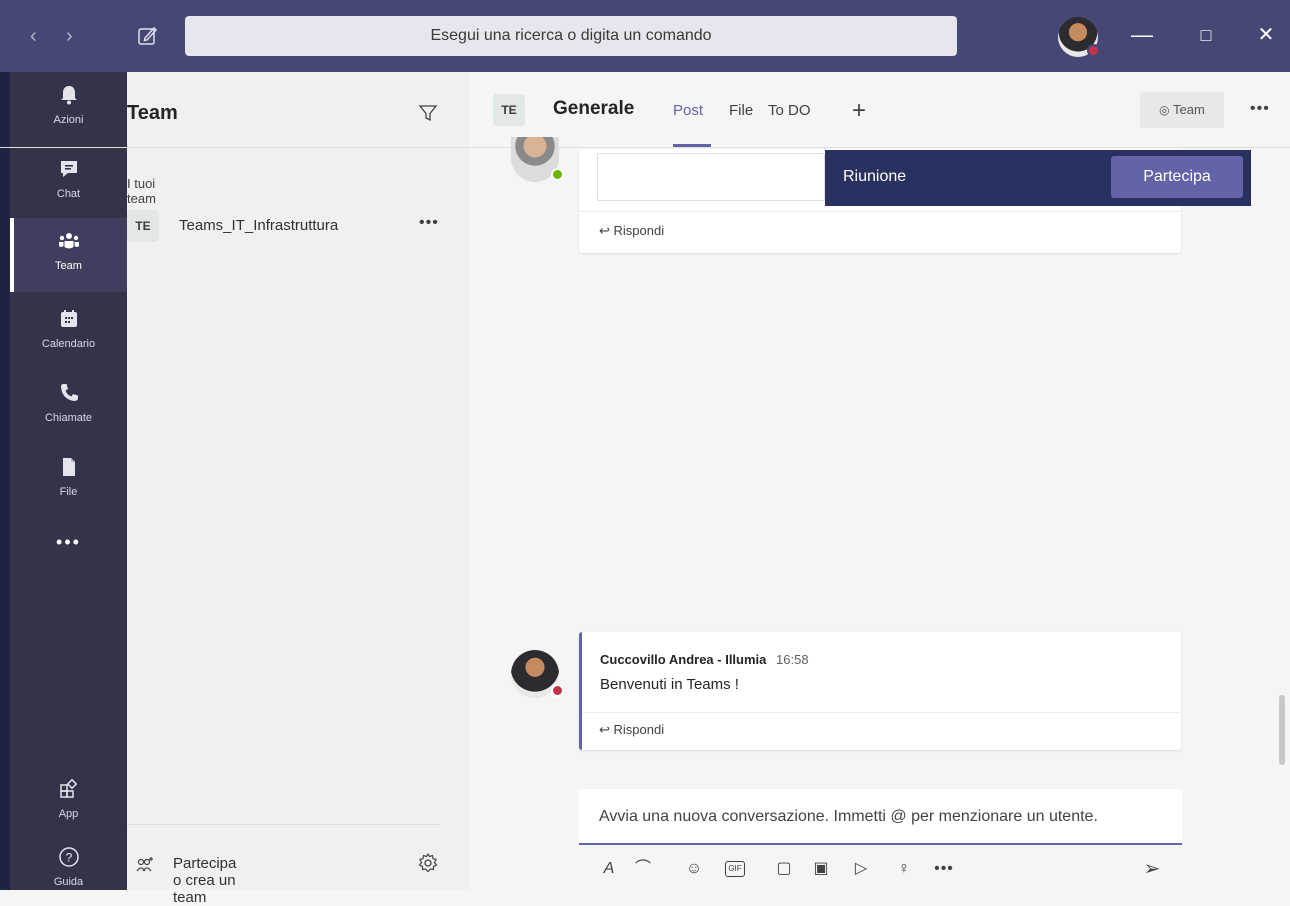 The image size is (1290, 906). Describe the element at coordinates (143, 226) in the screenshot. I see `team-avatar: TE` at that location.